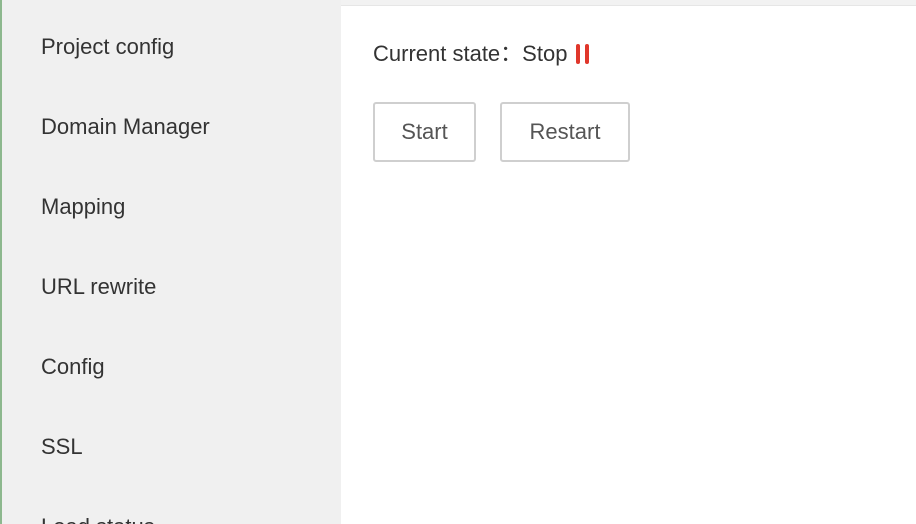 This screenshot has height=524, width=916. I want to click on current-state-label: Current state：, so click(448, 53).